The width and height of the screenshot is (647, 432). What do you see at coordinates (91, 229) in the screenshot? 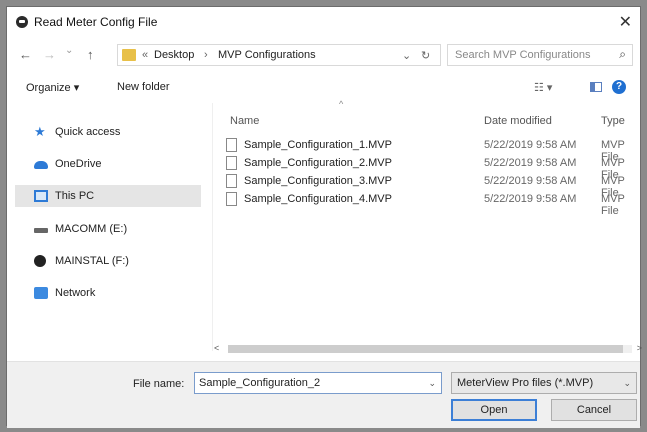
I see `sidebar-item-label: MACOMM (E:)` at bounding box center [91, 229].